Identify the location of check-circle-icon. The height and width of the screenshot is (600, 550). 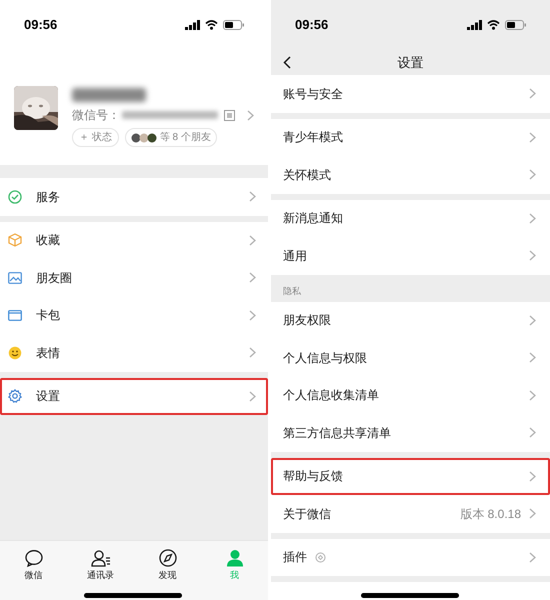
(15, 197).